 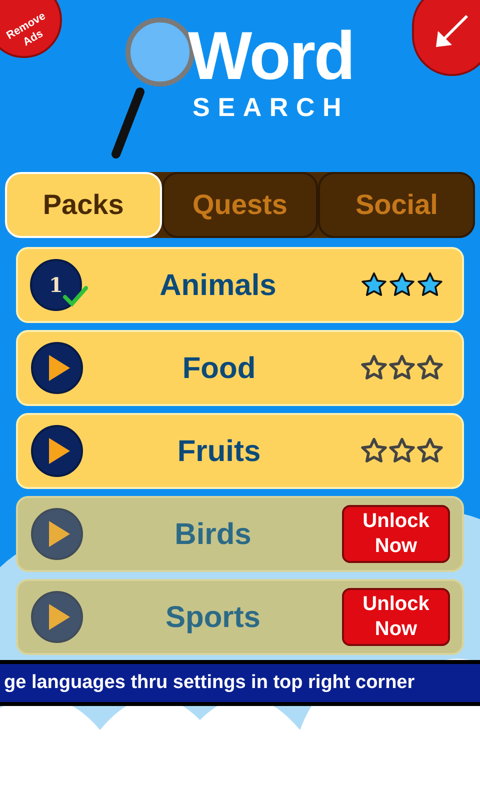 What do you see at coordinates (213, 534) in the screenshot?
I see `pack-name: Birds` at bounding box center [213, 534].